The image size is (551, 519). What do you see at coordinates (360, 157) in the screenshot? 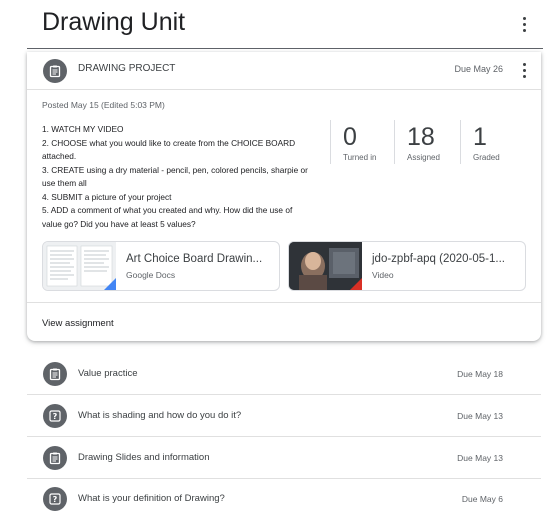
I see `stat-label: Turned in` at bounding box center [360, 157].